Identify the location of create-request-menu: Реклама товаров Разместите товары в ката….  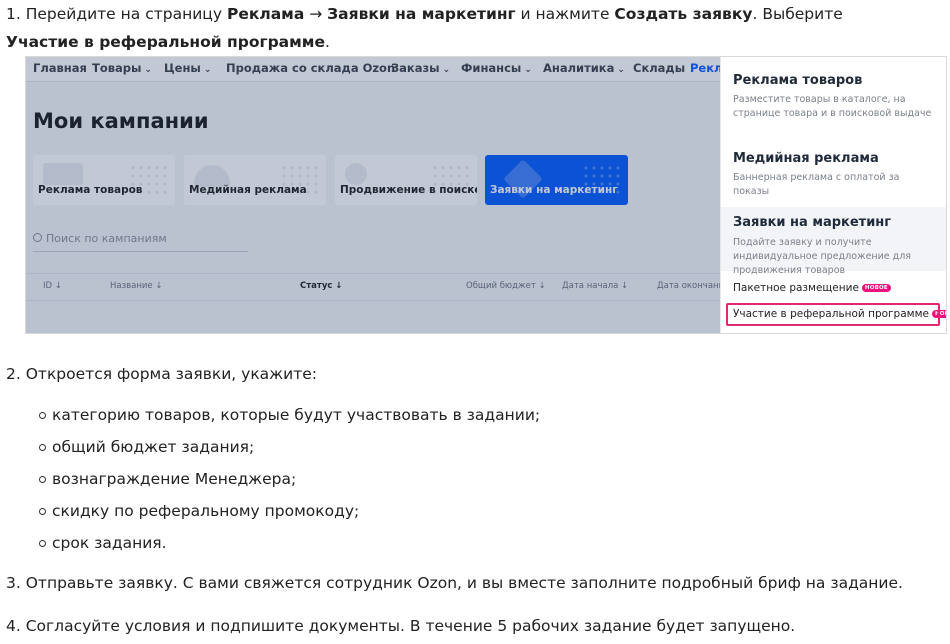
(833, 195).